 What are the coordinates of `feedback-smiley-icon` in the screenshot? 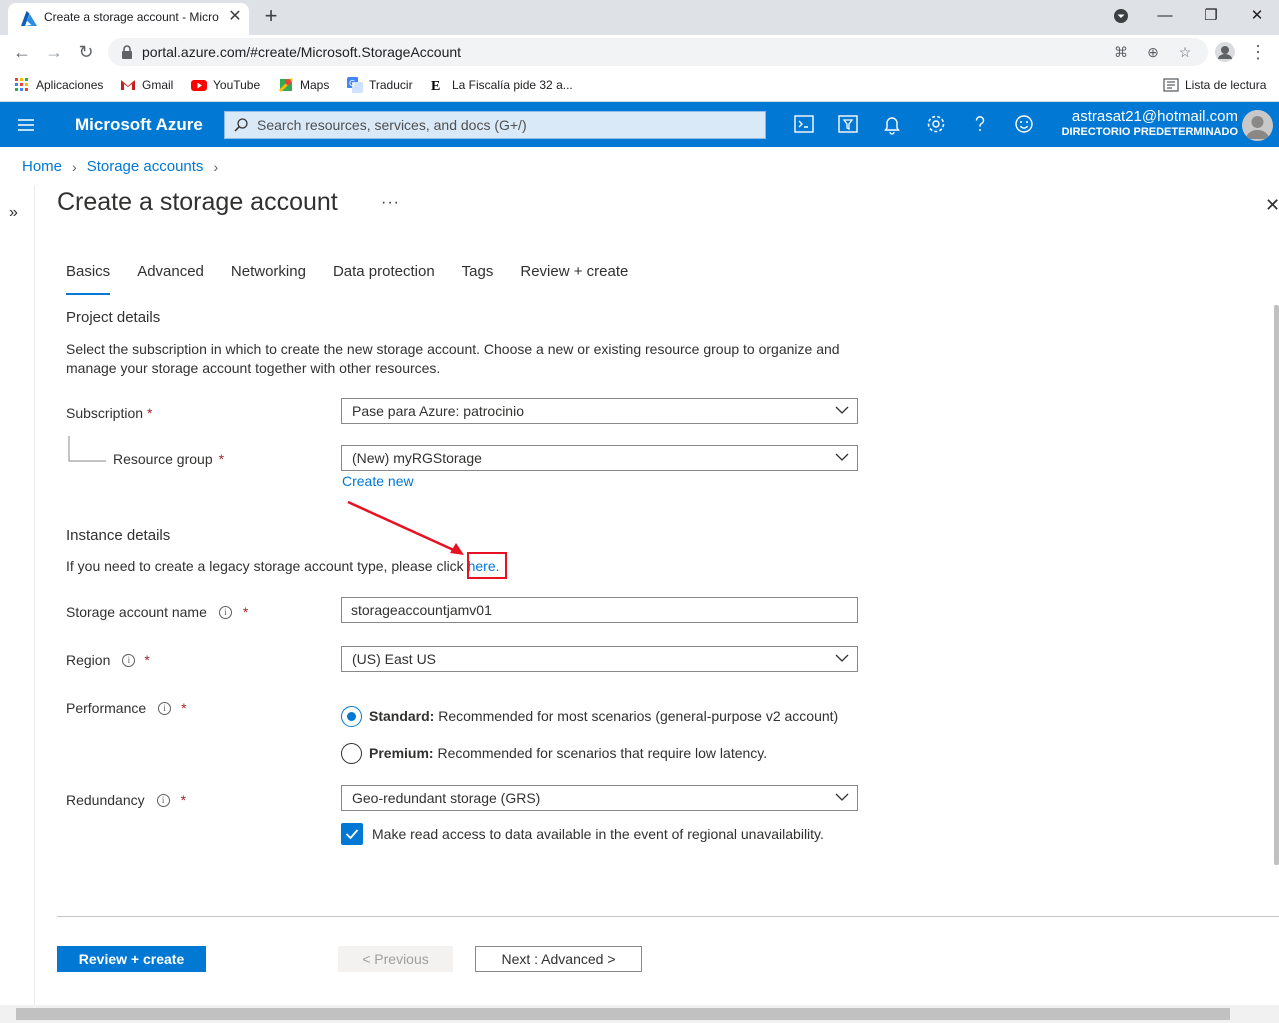 It's located at (1024, 124).